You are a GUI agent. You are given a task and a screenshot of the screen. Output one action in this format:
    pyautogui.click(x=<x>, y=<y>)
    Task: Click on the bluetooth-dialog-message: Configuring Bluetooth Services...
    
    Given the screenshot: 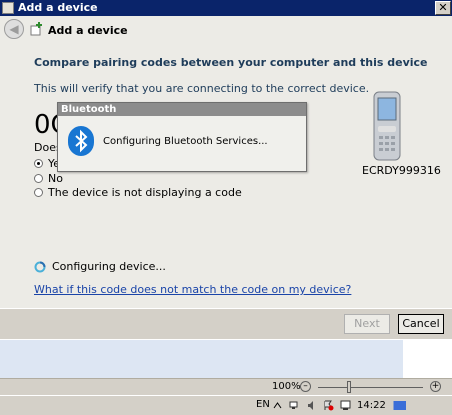 What is the action you would take?
    pyautogui.click(x=185, y=141)
    